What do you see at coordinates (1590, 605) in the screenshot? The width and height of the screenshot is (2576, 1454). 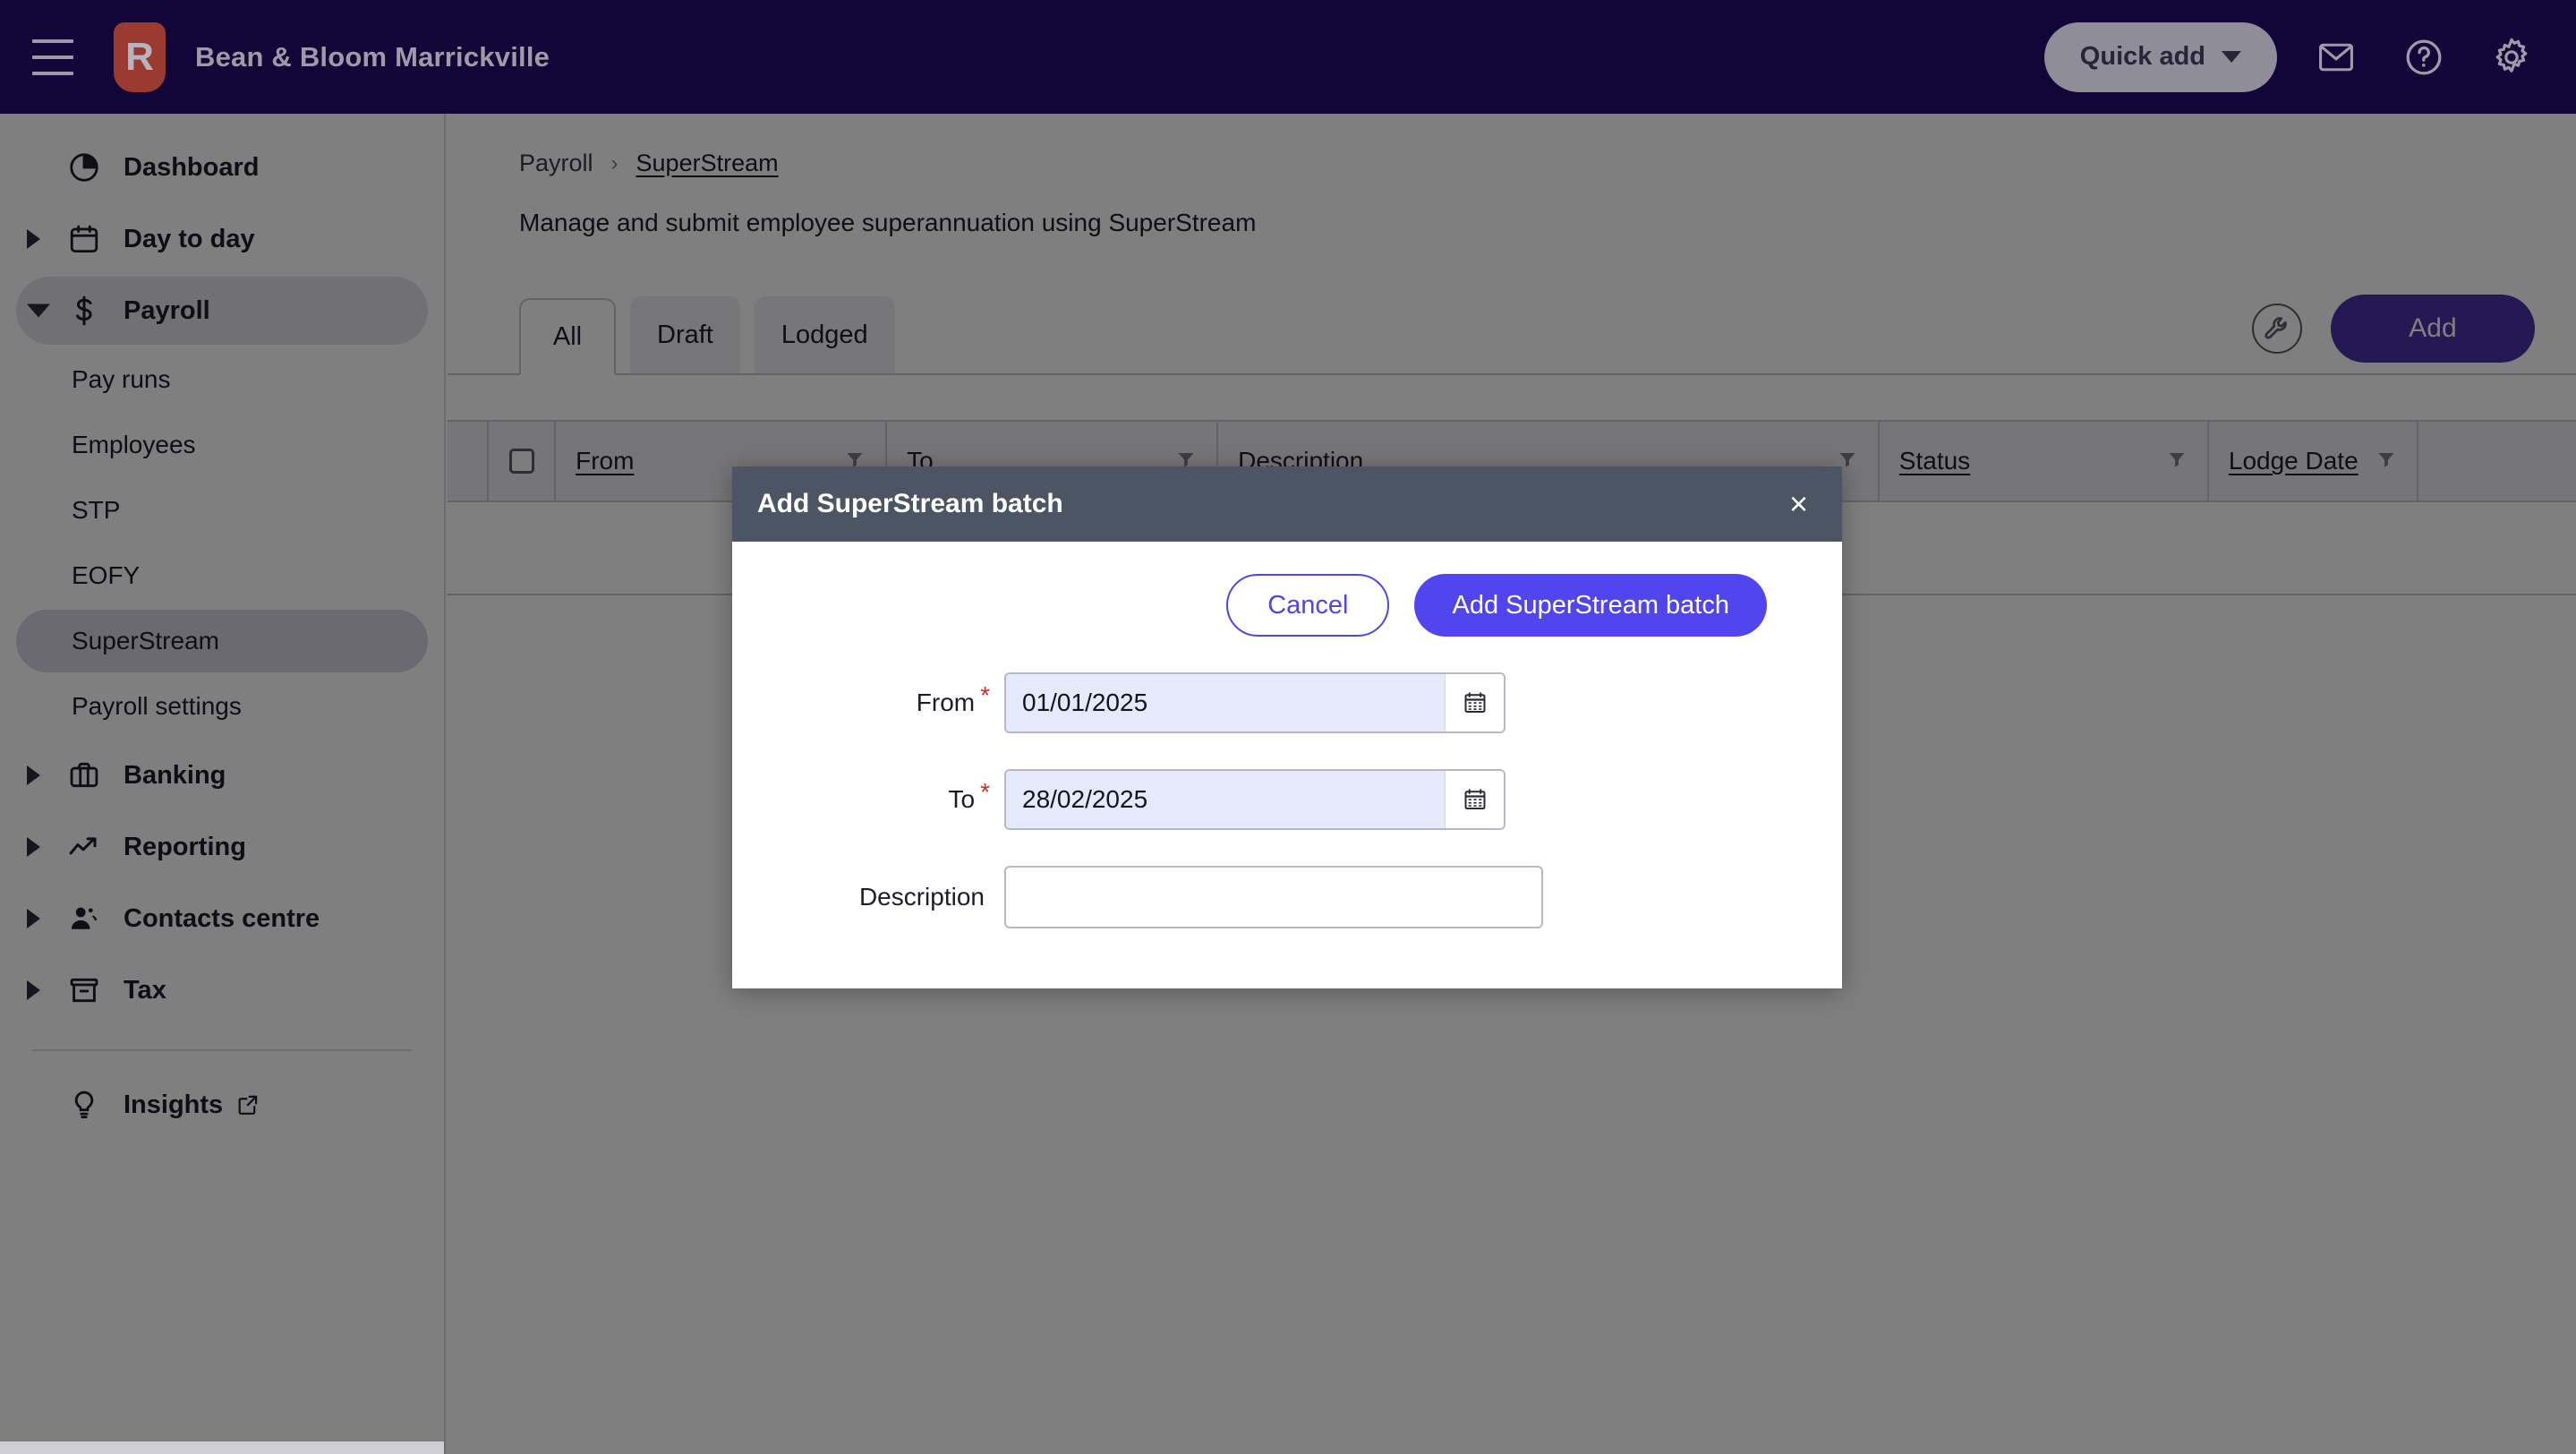 I see `submit-add-superstream-batch-button: Add SuperStream batch` at bounding box center [1590, 605].